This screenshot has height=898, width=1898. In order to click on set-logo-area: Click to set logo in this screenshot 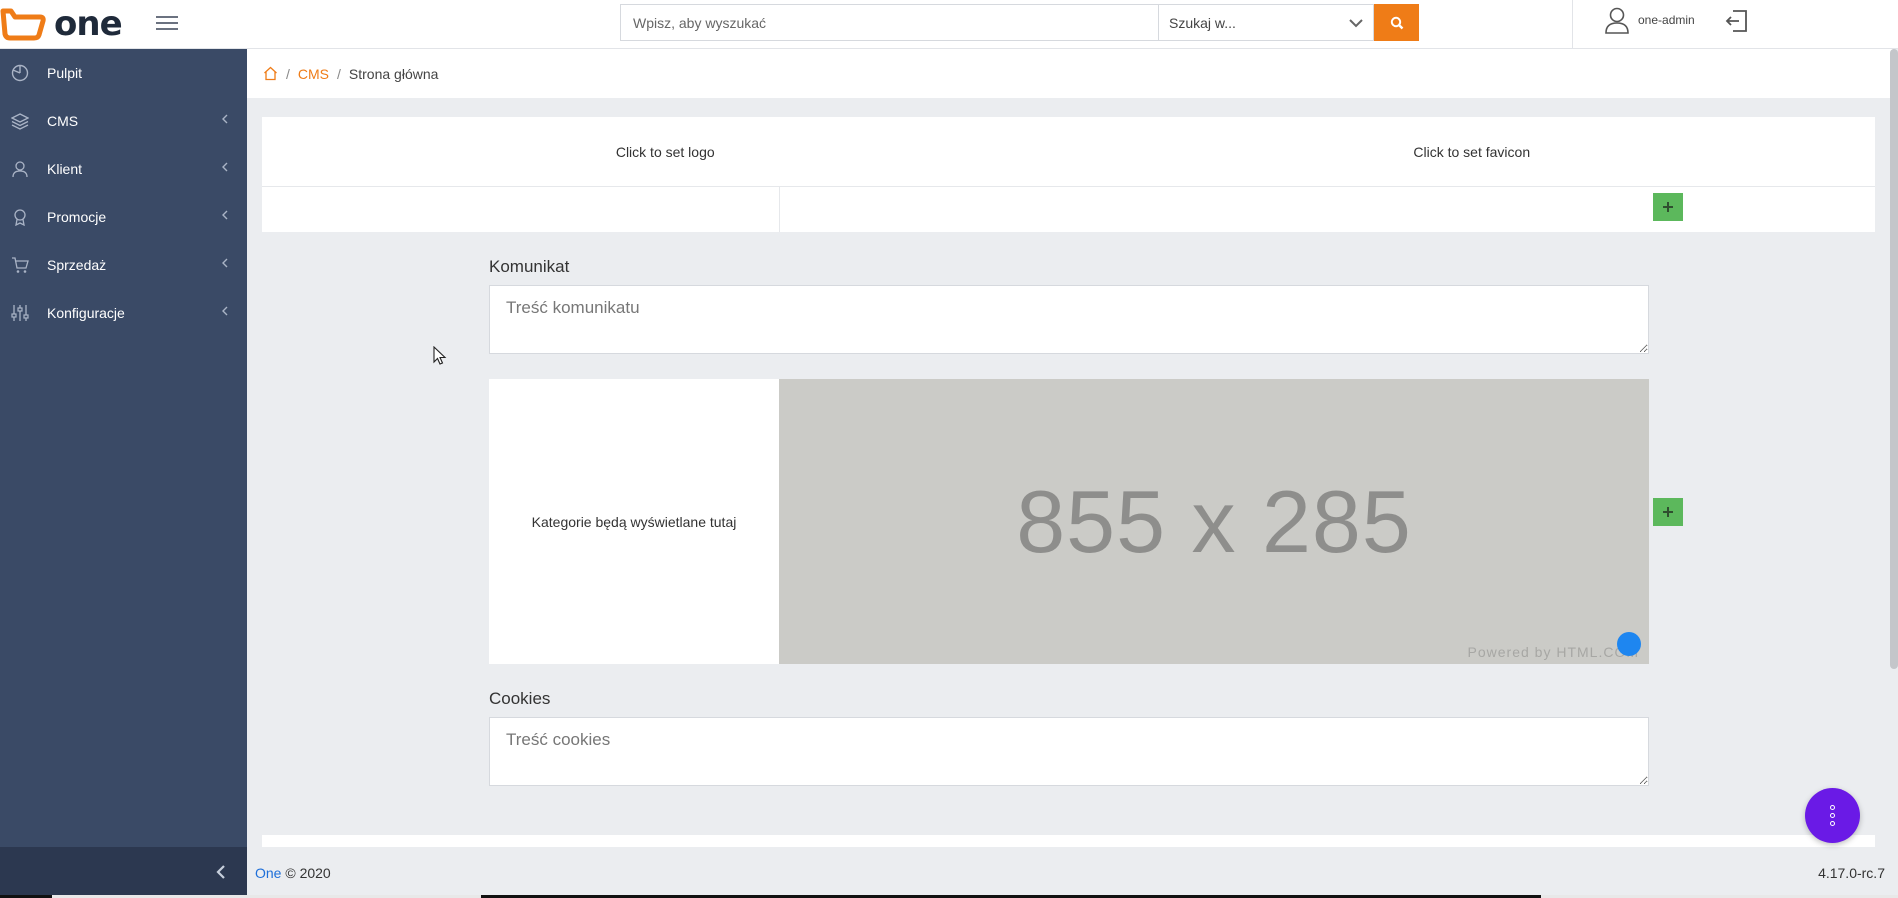, I will do `click(665, 151)`.